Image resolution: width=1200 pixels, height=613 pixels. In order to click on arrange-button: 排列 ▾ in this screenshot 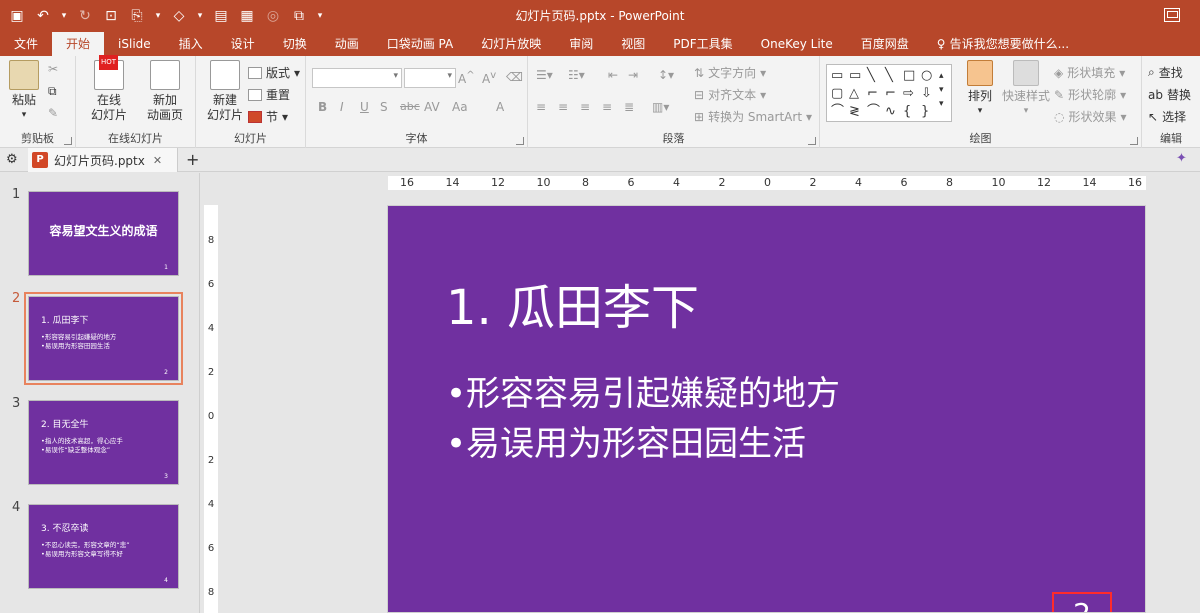, I will do `click(980, 89)`.